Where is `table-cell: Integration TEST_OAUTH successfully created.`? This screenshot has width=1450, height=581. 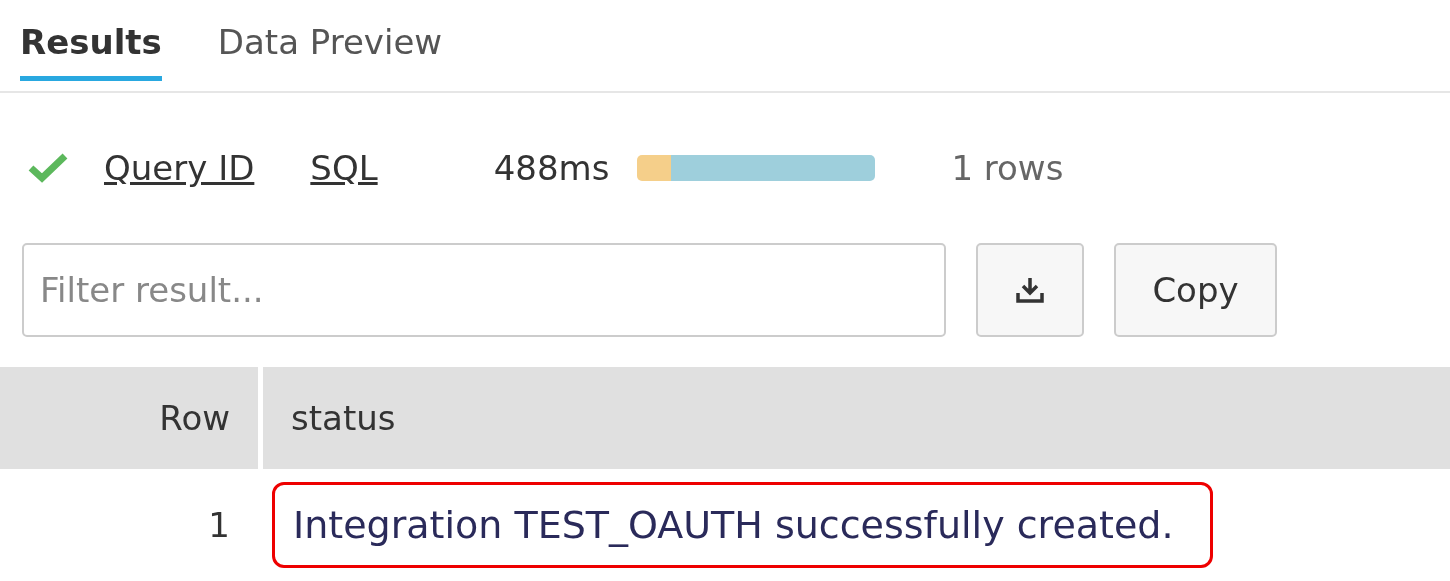 table-cell: Integration TEST_OAUTH successfully created. is located at coordinates (742, 524).